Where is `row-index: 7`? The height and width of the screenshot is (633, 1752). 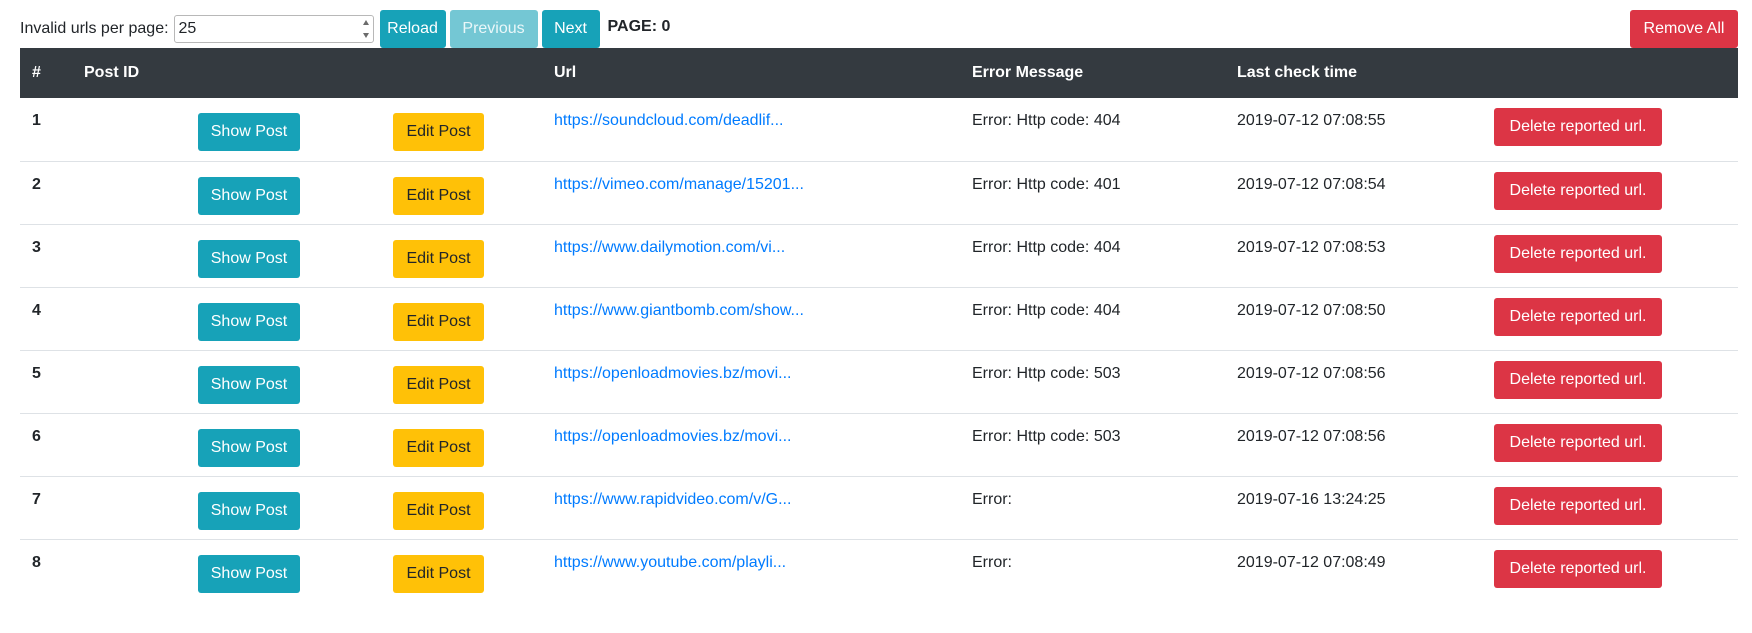 row-index: 7 is located at coordinates (46, 507).